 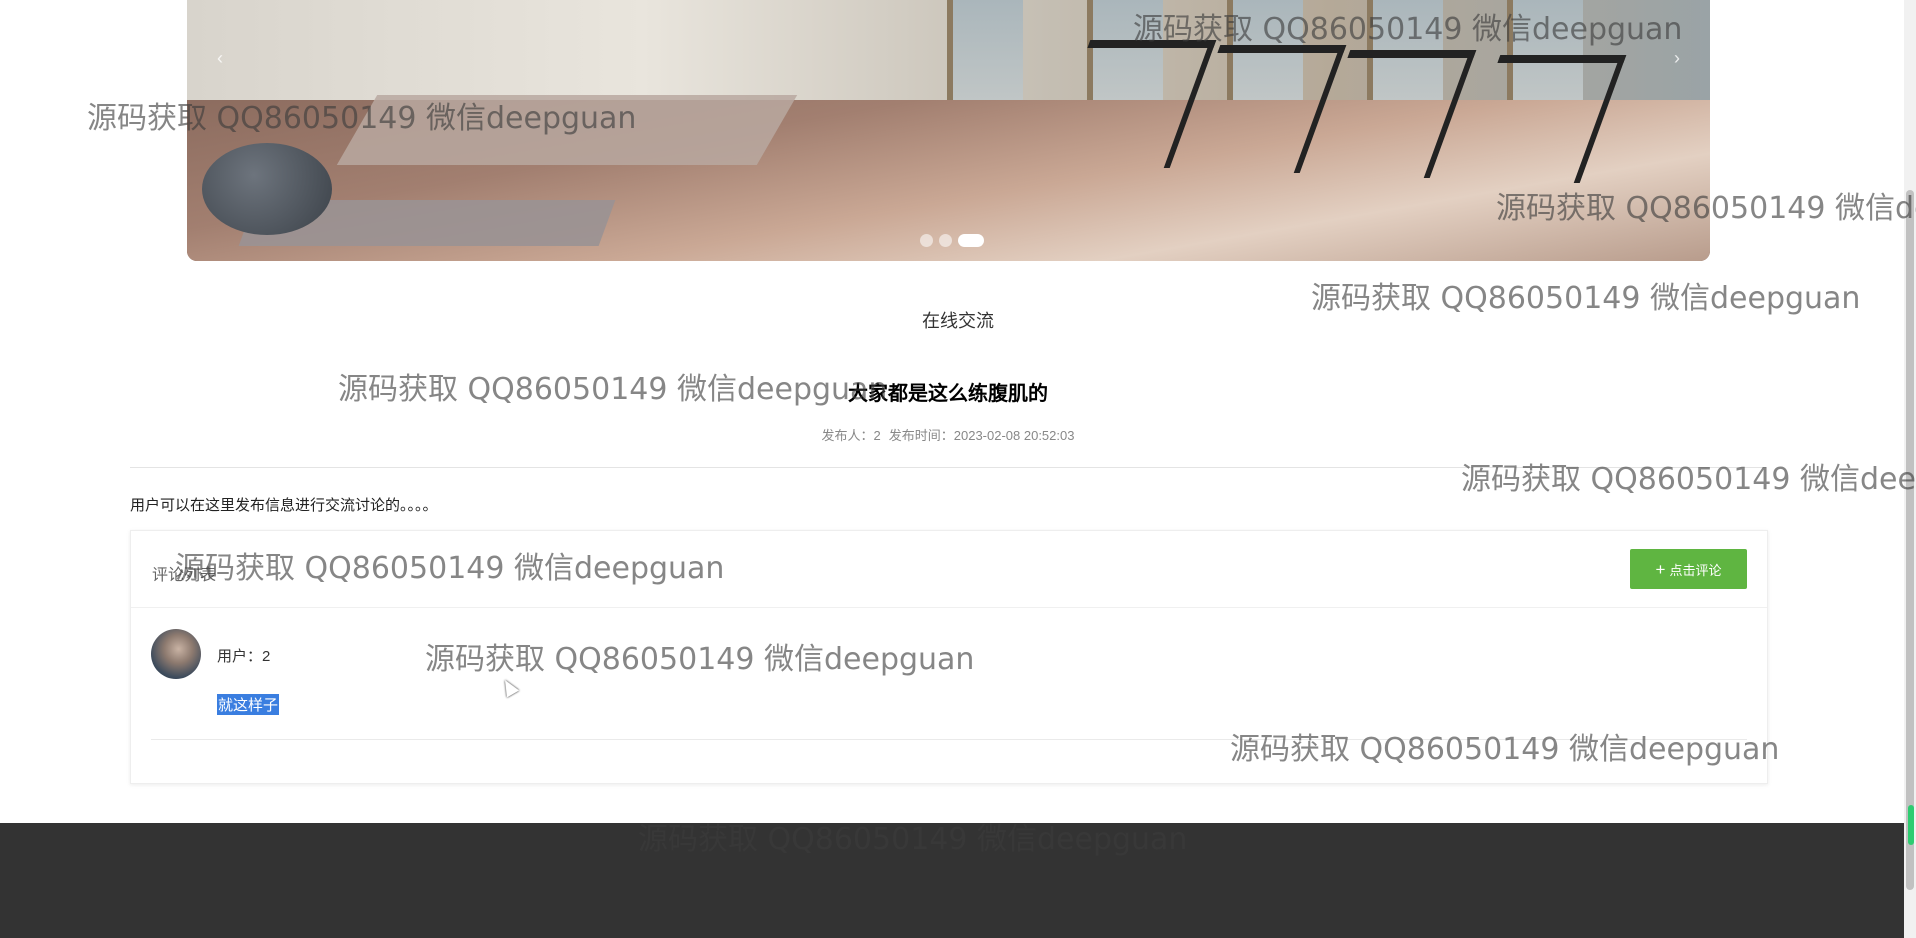 What do you see at coordinates (949, 684) in the screenshot?
I see `comment-item: 用户：2 就这样子` at bounding box center [949, 684].